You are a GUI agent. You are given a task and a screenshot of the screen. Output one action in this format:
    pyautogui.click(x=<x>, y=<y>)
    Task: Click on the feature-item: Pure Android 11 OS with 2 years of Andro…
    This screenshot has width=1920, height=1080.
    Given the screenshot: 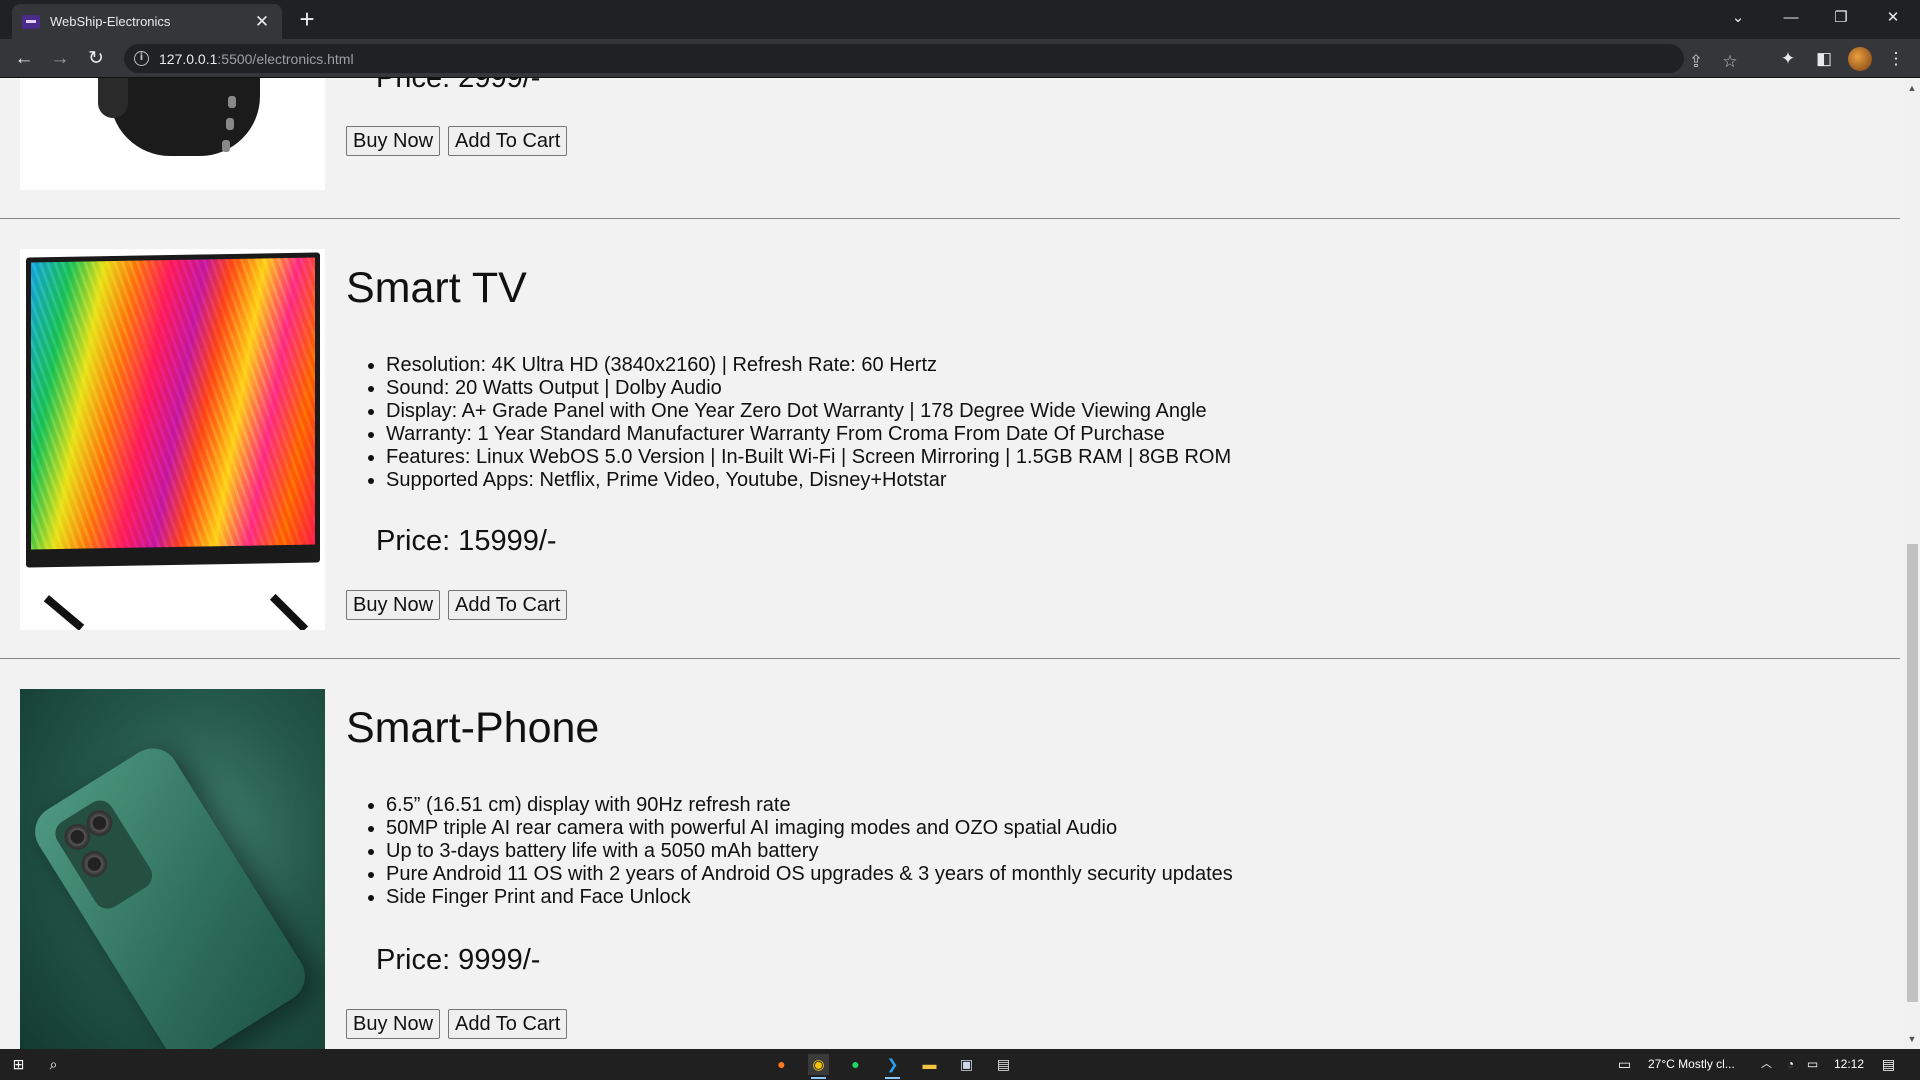 What is the action you would take?
    pyautogui.click(x=809, y=874)
    